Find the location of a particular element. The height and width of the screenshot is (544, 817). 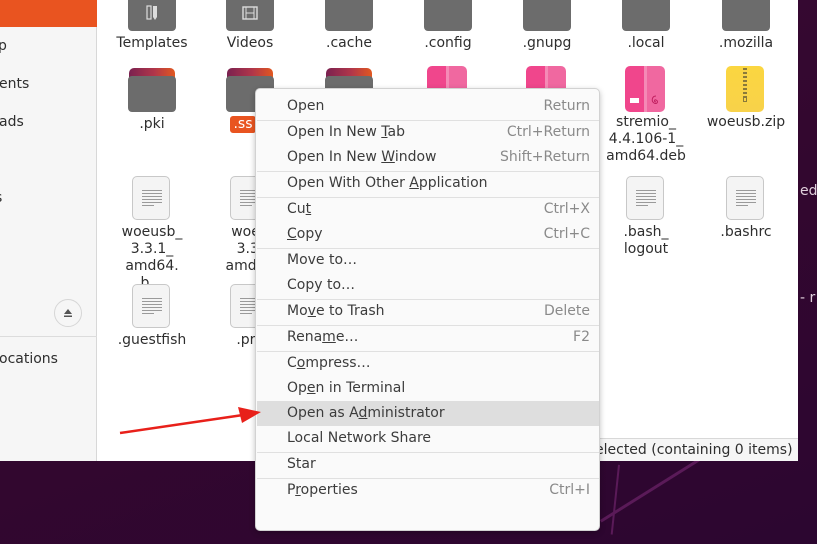

menu-item-open-as-administrator: Open as Administrator is located at coordinates (428, 413).